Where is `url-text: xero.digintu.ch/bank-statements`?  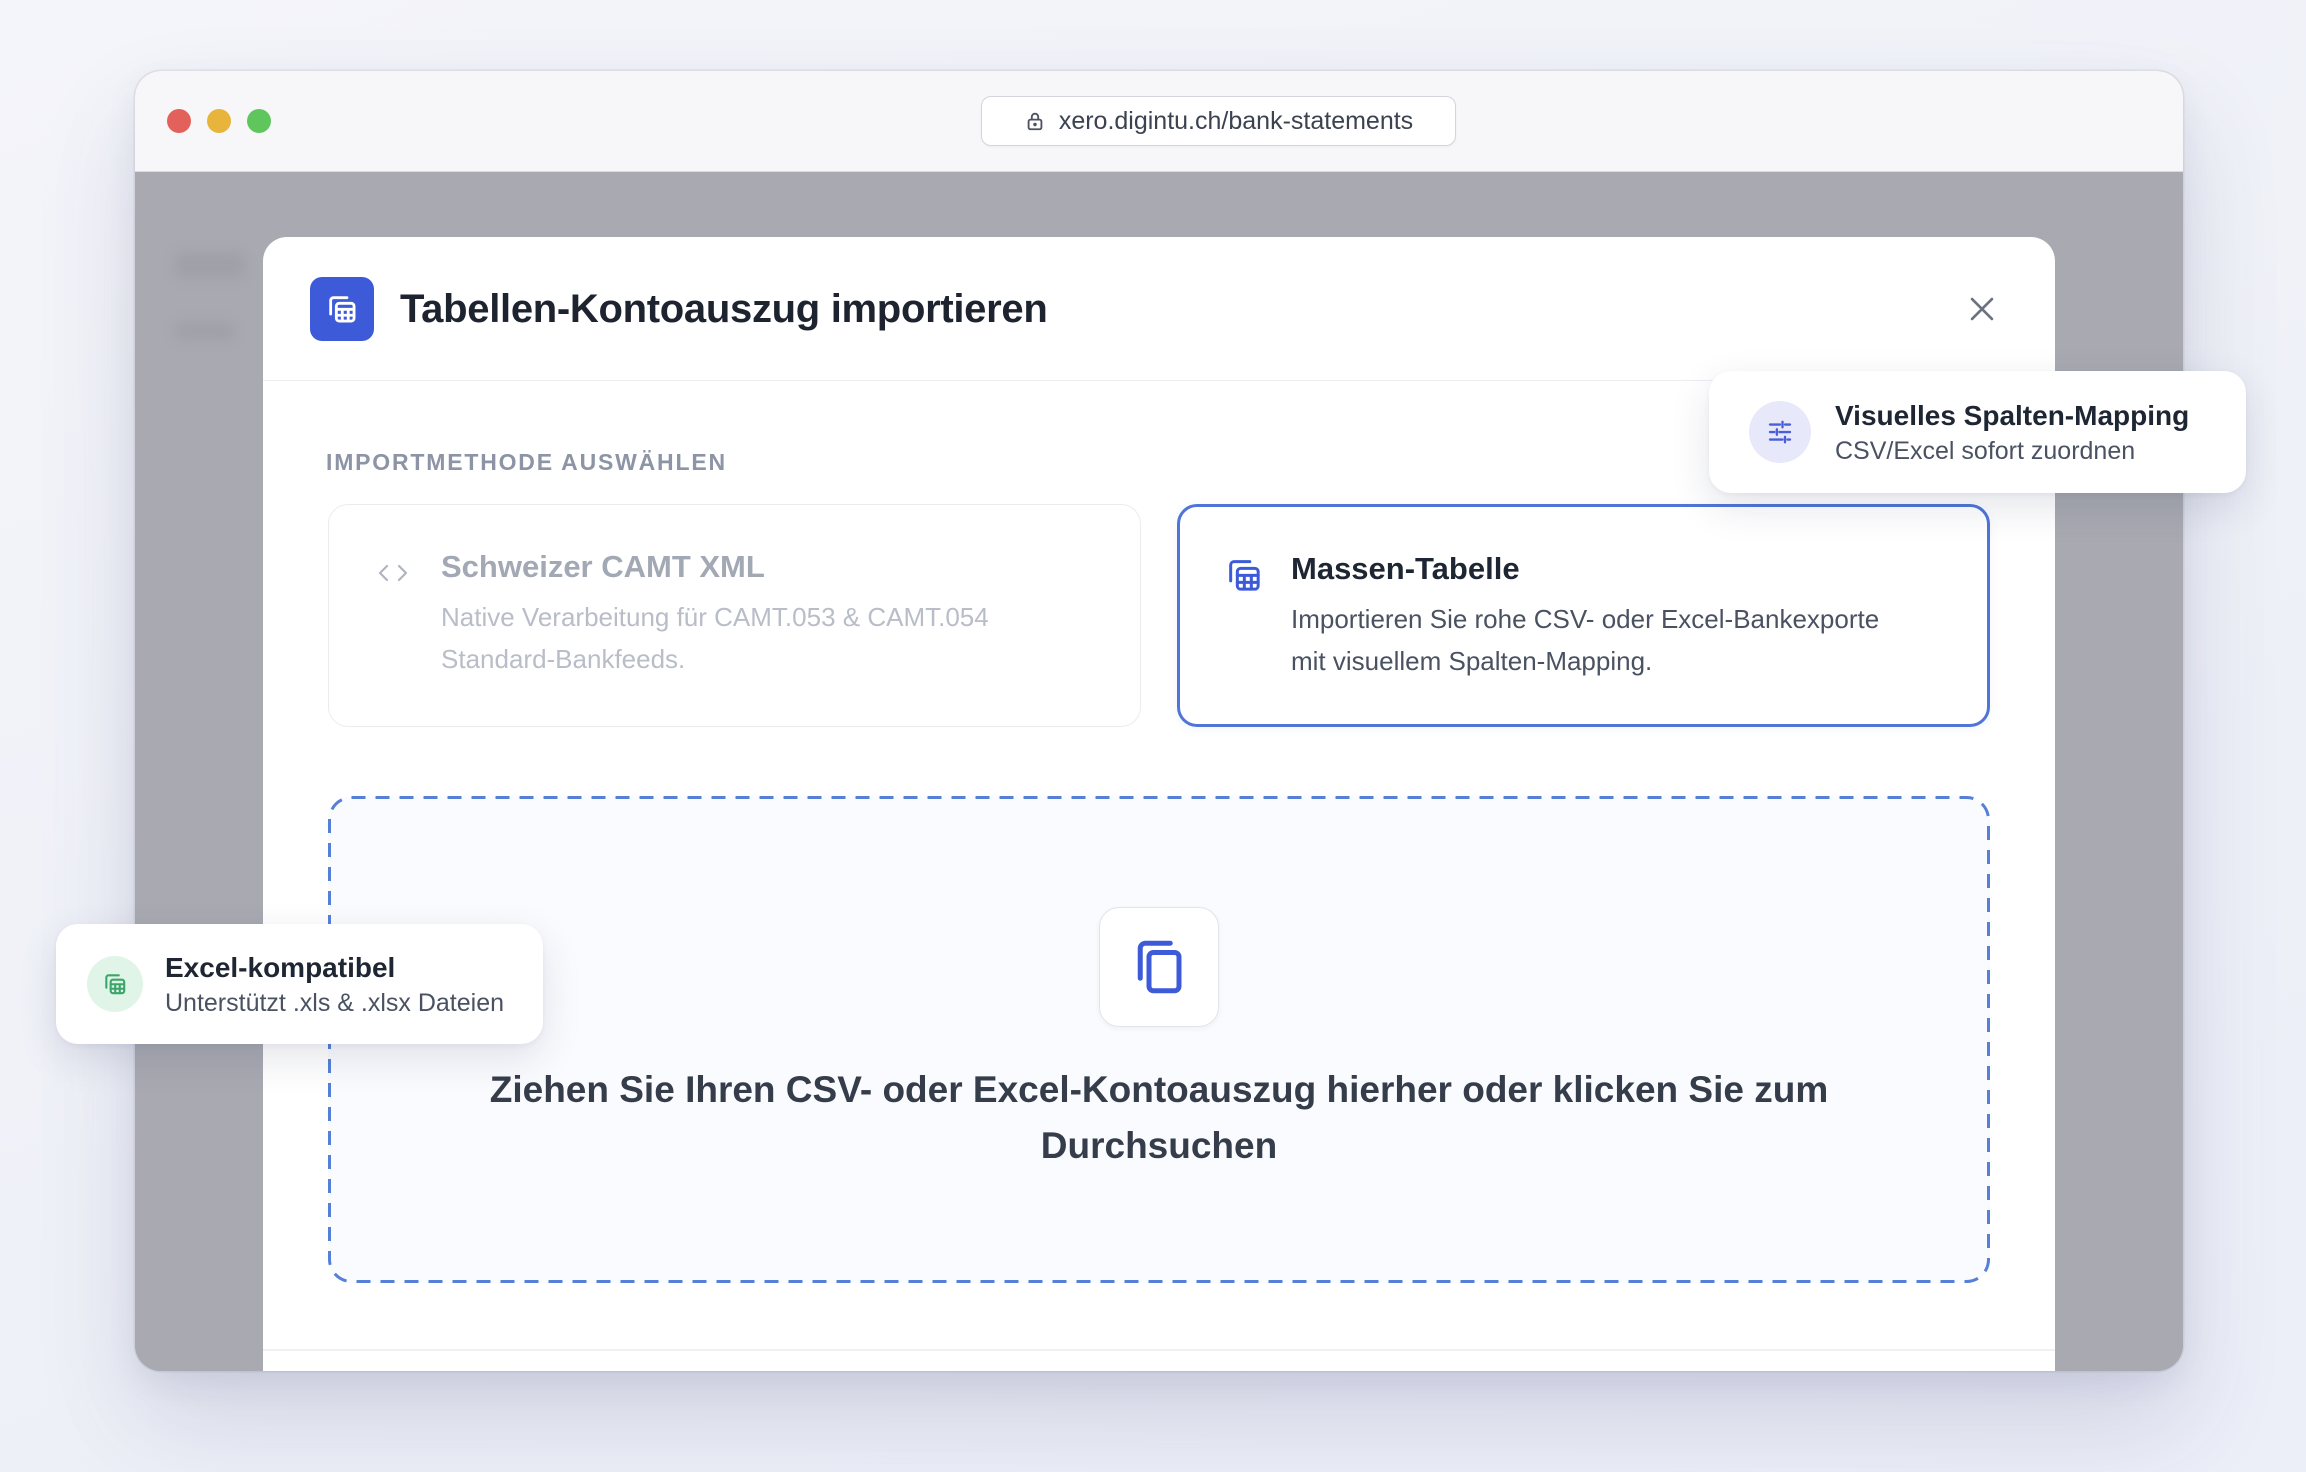 url-text: xero.digintu.ch/bank-statements is located at coordinates (1236, 120).